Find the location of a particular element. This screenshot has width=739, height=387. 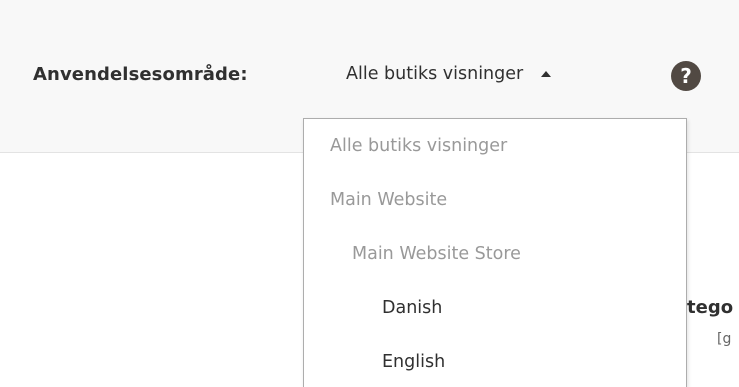

scope-label: Anvendelsesområde: is located at coordinates (140, 74).